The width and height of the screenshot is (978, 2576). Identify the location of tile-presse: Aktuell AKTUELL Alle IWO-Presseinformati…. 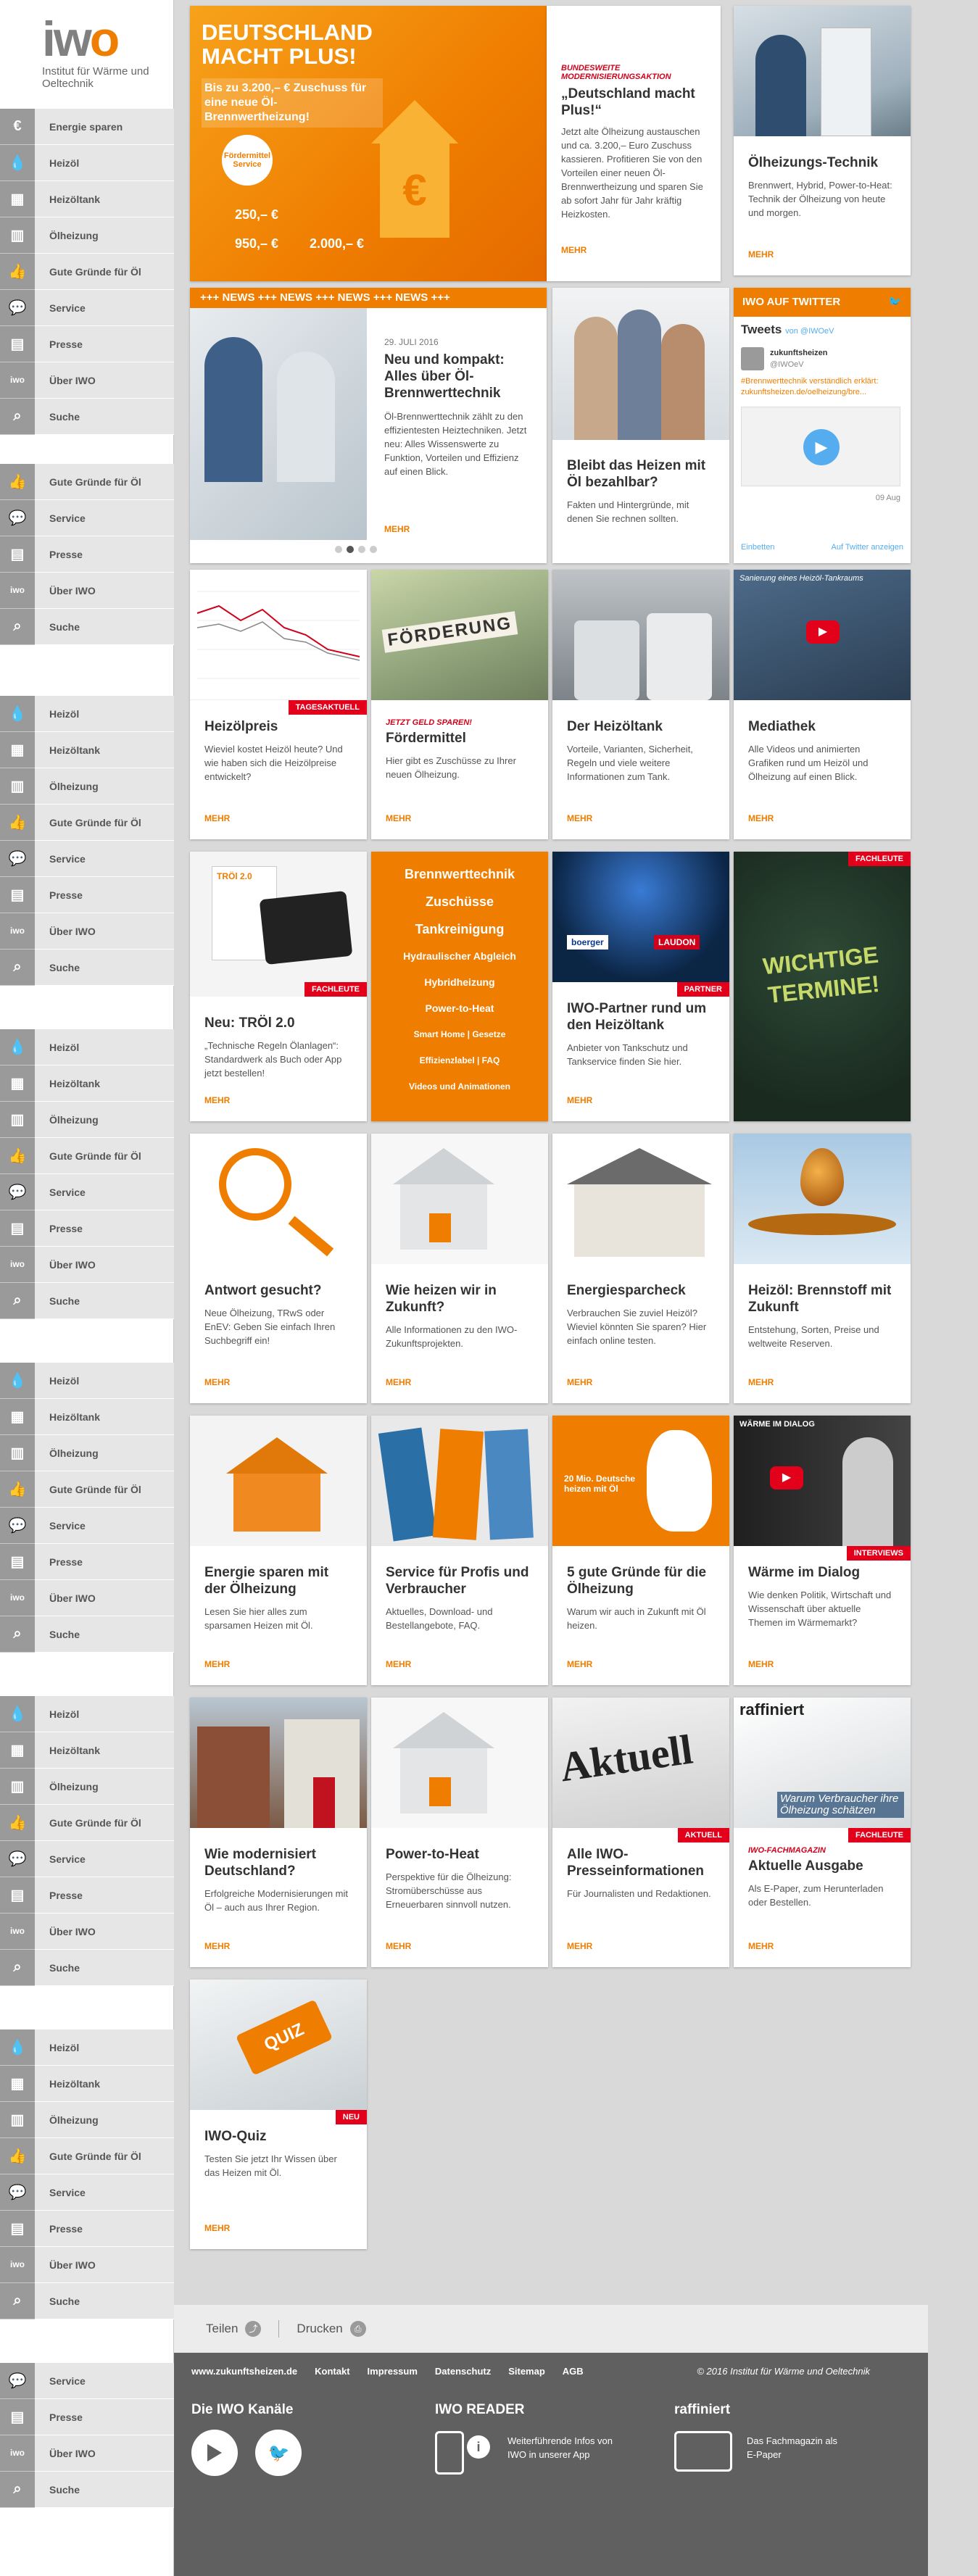
(640, 1832).